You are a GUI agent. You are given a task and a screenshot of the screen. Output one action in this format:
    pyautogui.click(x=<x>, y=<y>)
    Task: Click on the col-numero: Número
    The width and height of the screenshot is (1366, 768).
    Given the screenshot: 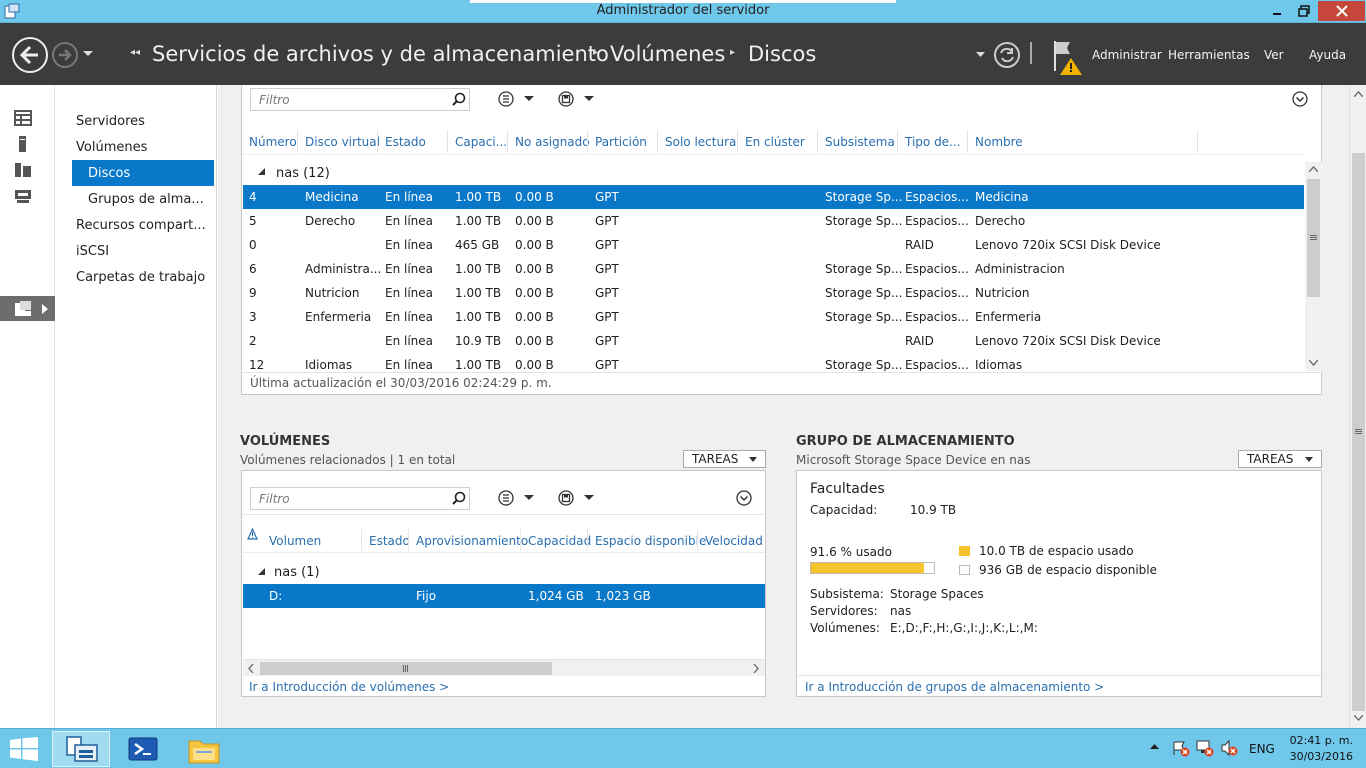 What is the action you would take?
    pyautogui.click(x=273, y=142)
    